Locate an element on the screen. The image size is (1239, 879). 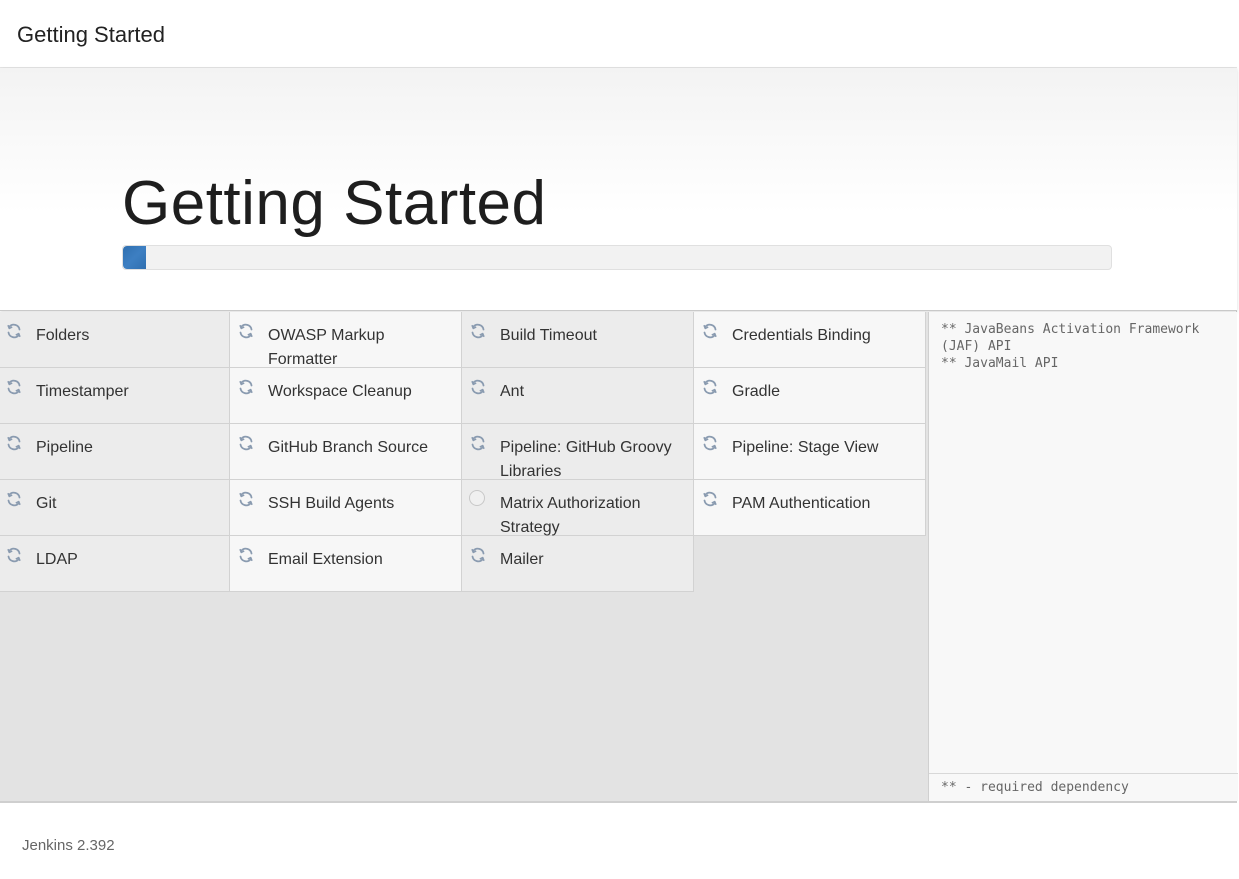
plugin-item: PAM Authentication is located at coordinates (810, 508).